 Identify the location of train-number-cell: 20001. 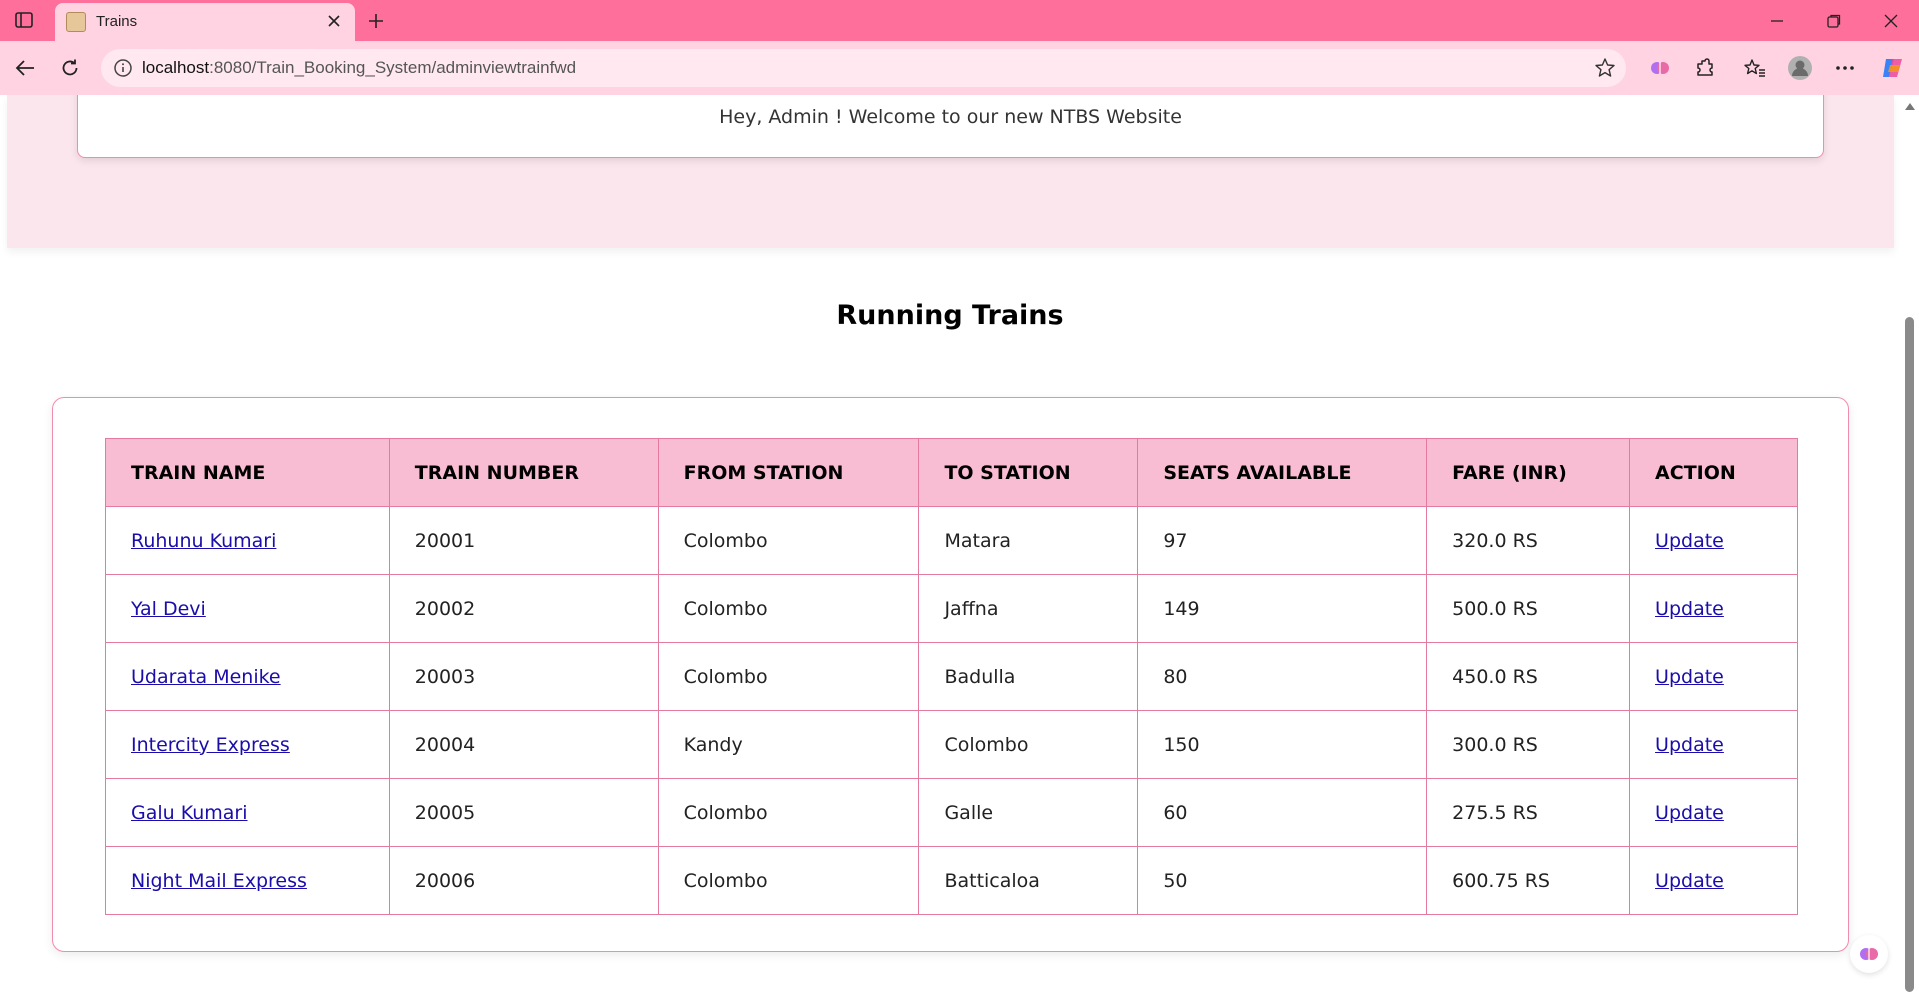
(523, 540).